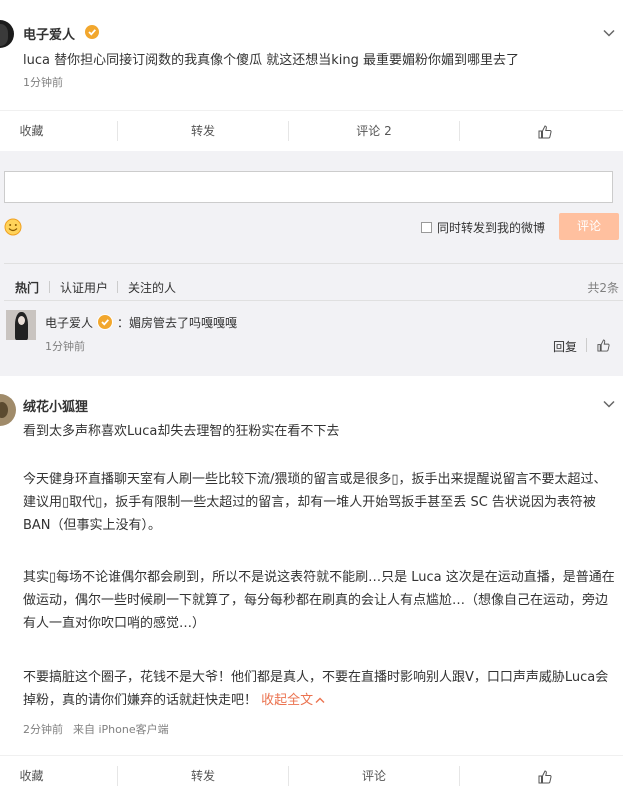  I want to click on comment-avatar, so click(21, 325).